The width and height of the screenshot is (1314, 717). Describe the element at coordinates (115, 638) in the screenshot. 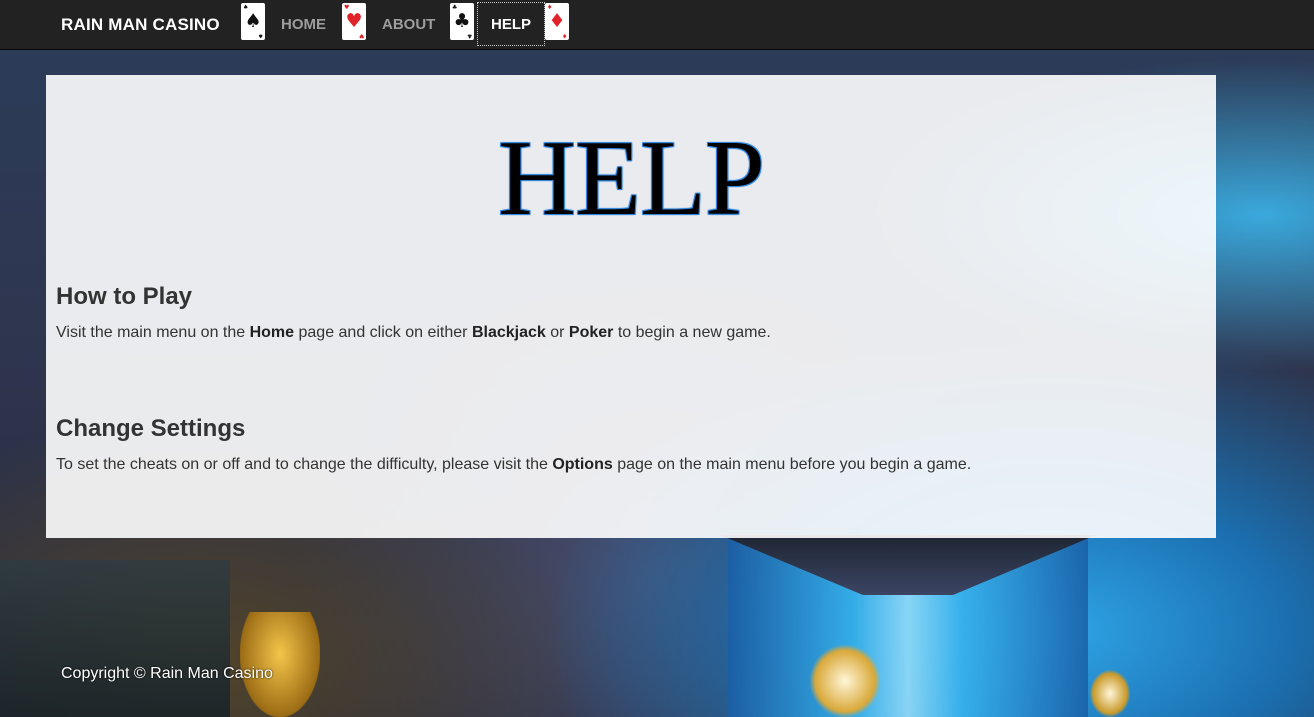

I see `background-art-left` at that location.